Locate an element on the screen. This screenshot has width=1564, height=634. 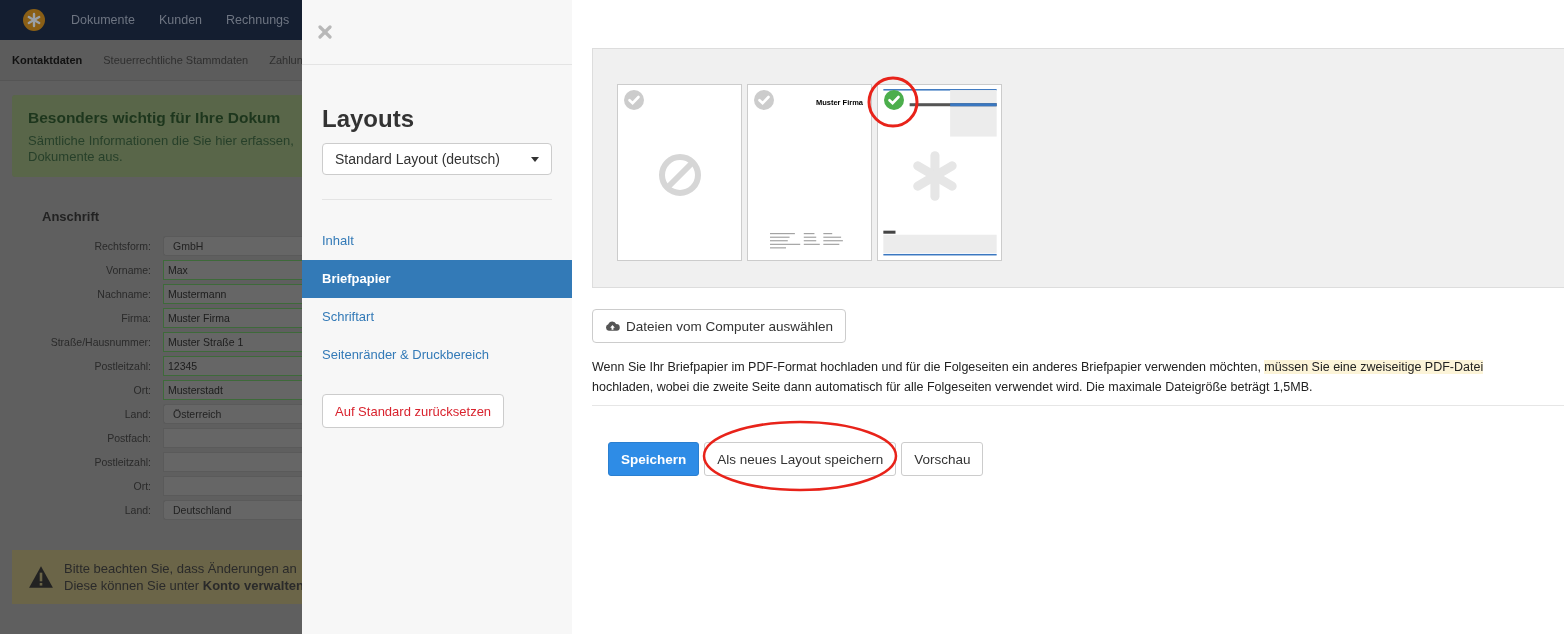
action-button: Als neues Layout speichern is located at coordinates (800, 459).